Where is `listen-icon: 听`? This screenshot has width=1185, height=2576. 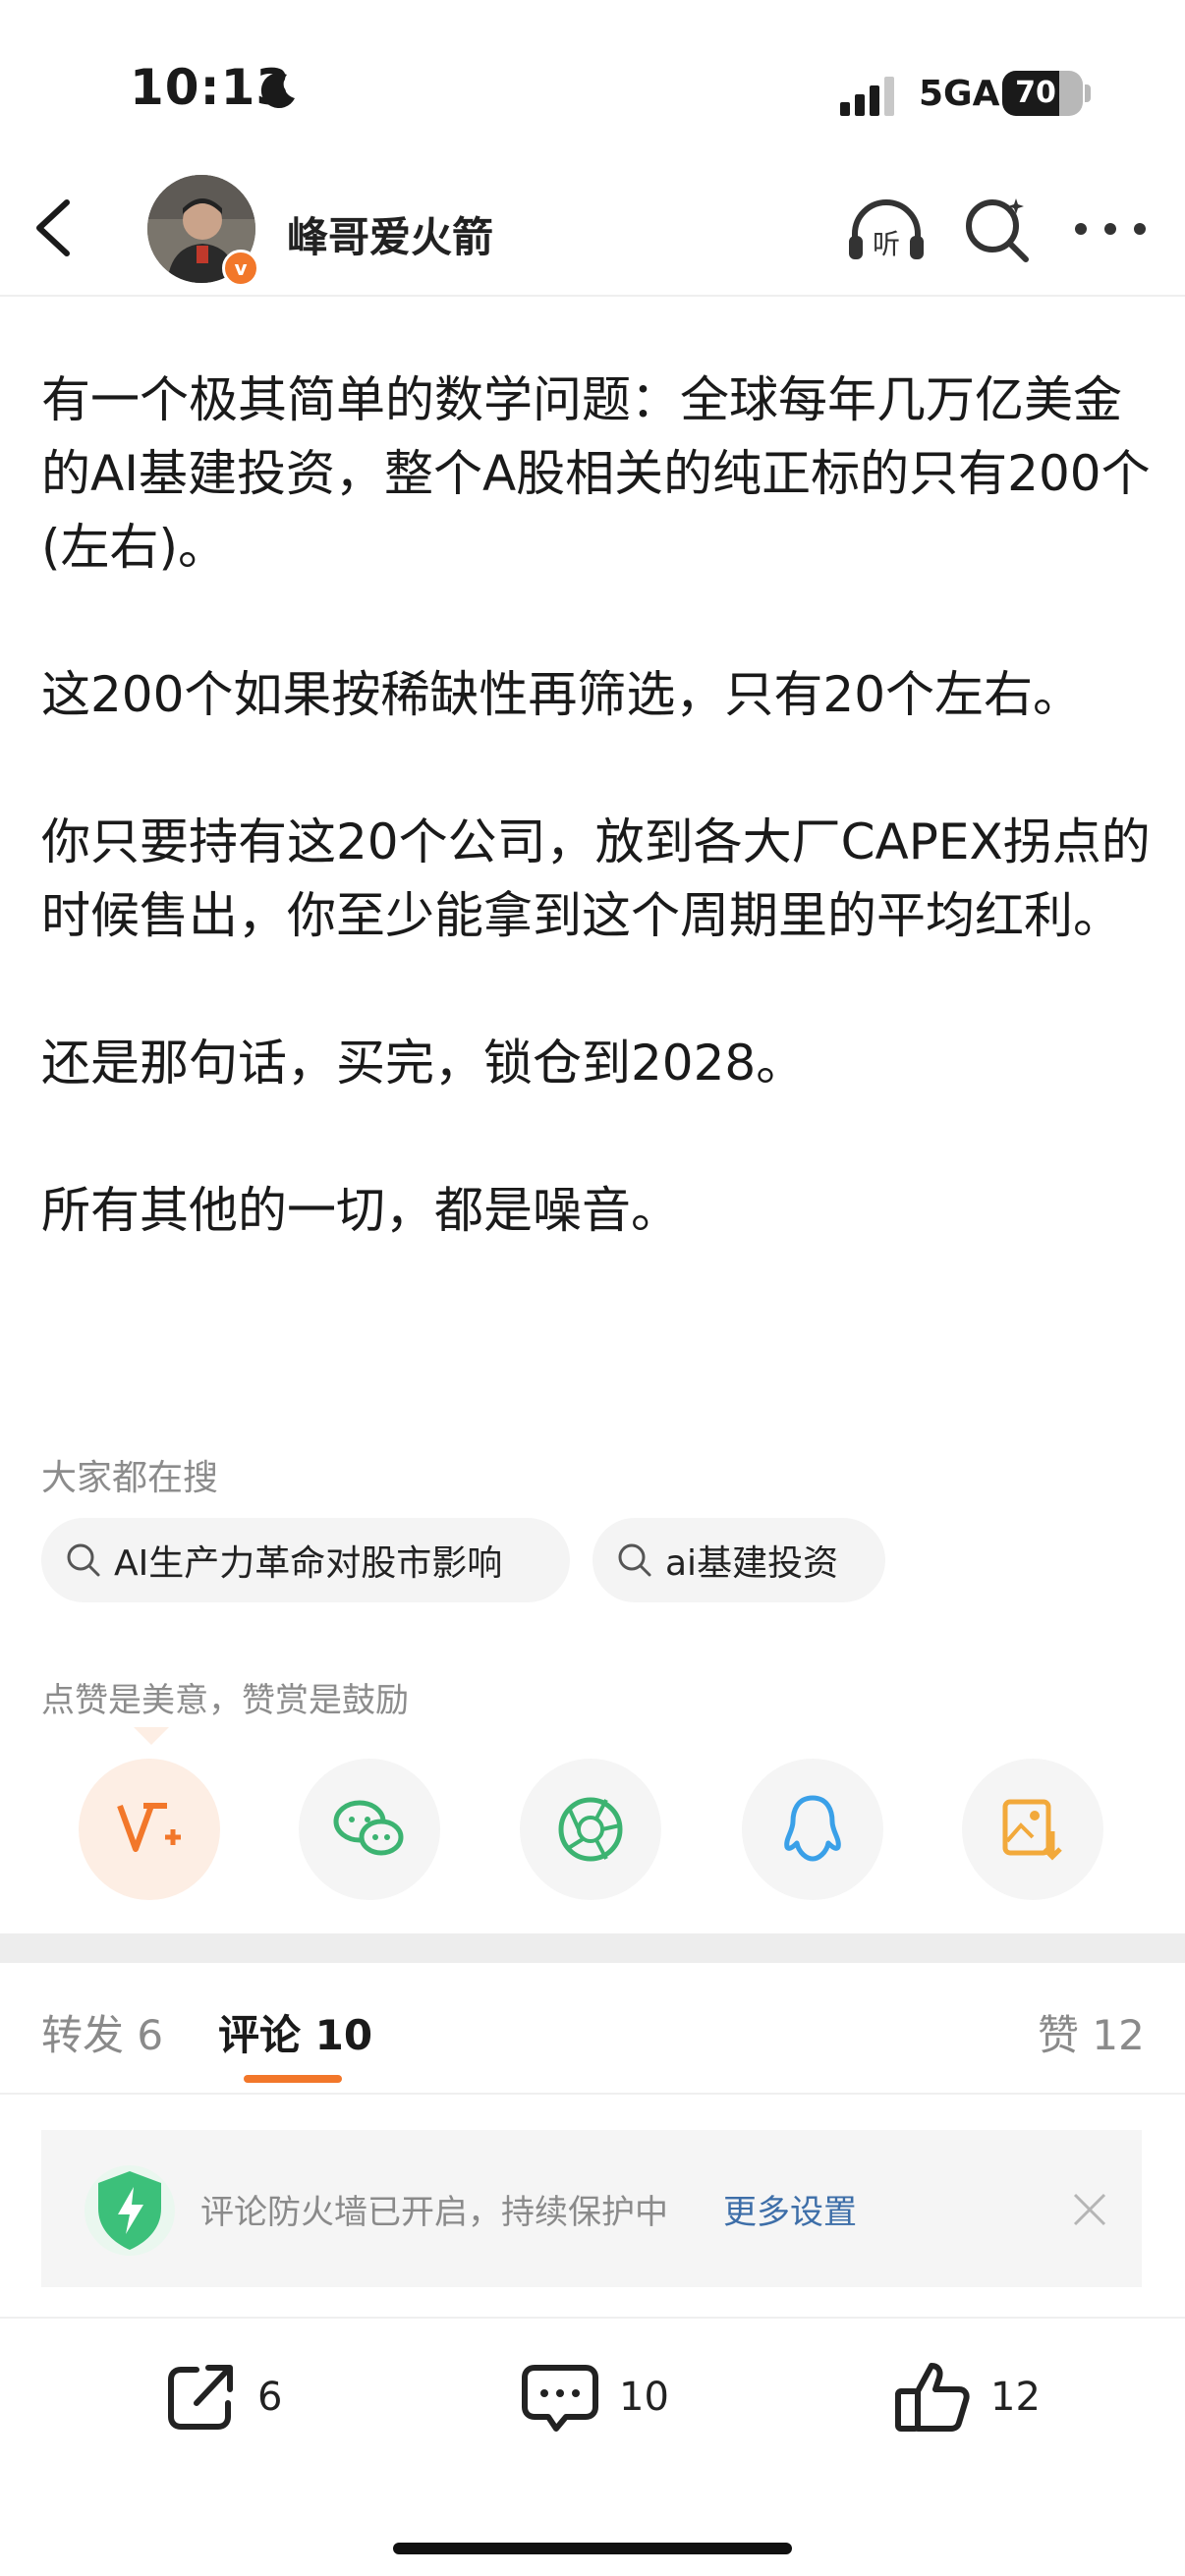 listen-icon: 听 is located at coordinates (887, 230).